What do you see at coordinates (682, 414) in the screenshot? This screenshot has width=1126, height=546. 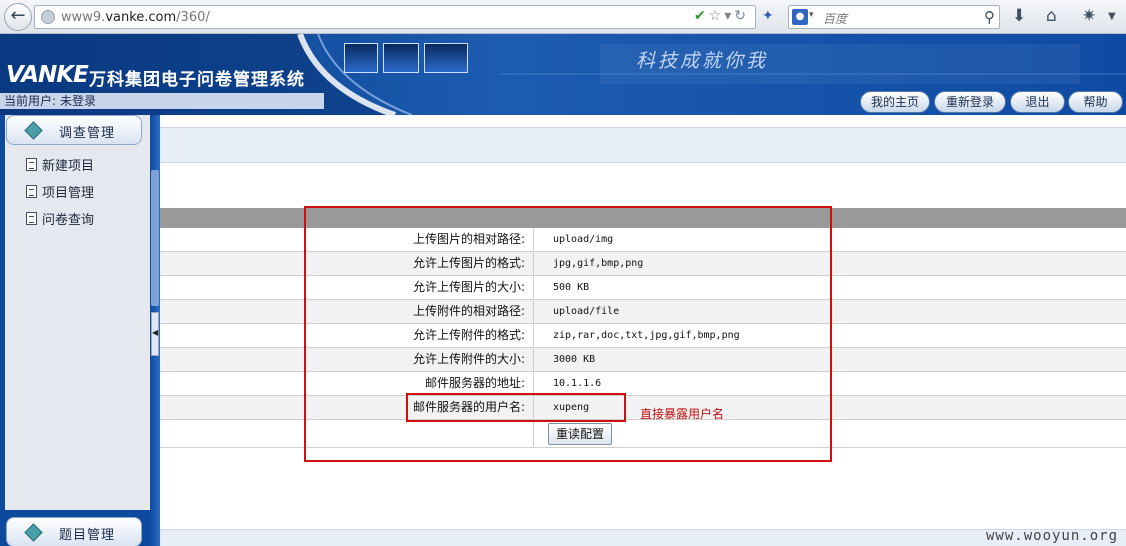 I see `annotation-note: 直接暴露用户名` at bounding box center [682, 414].